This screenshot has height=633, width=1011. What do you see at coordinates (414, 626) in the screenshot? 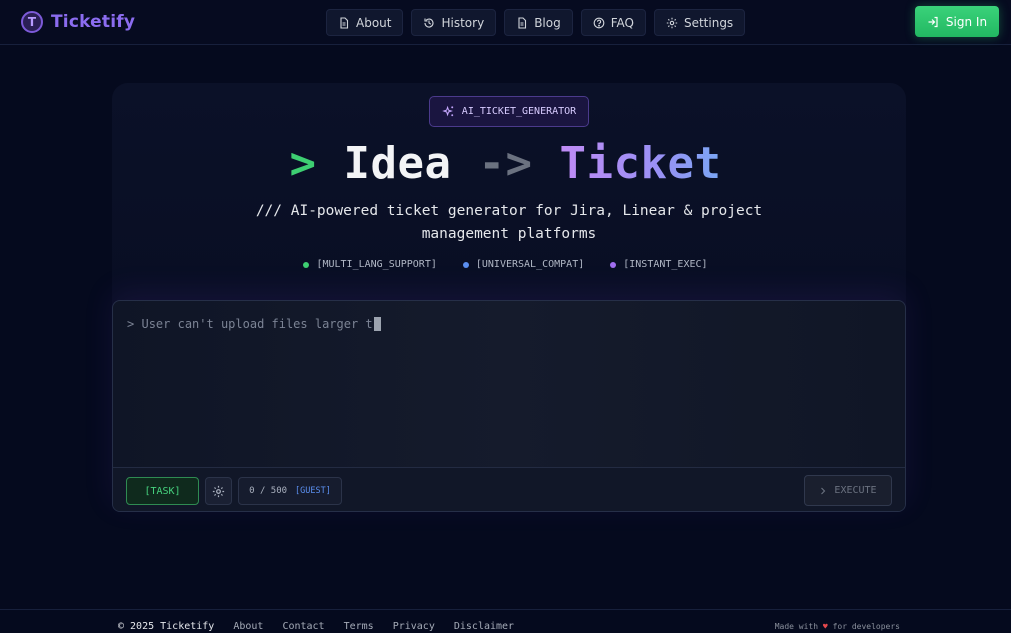
I see `footer-link-privacy: Privacy` at bounding box center [414, 626].